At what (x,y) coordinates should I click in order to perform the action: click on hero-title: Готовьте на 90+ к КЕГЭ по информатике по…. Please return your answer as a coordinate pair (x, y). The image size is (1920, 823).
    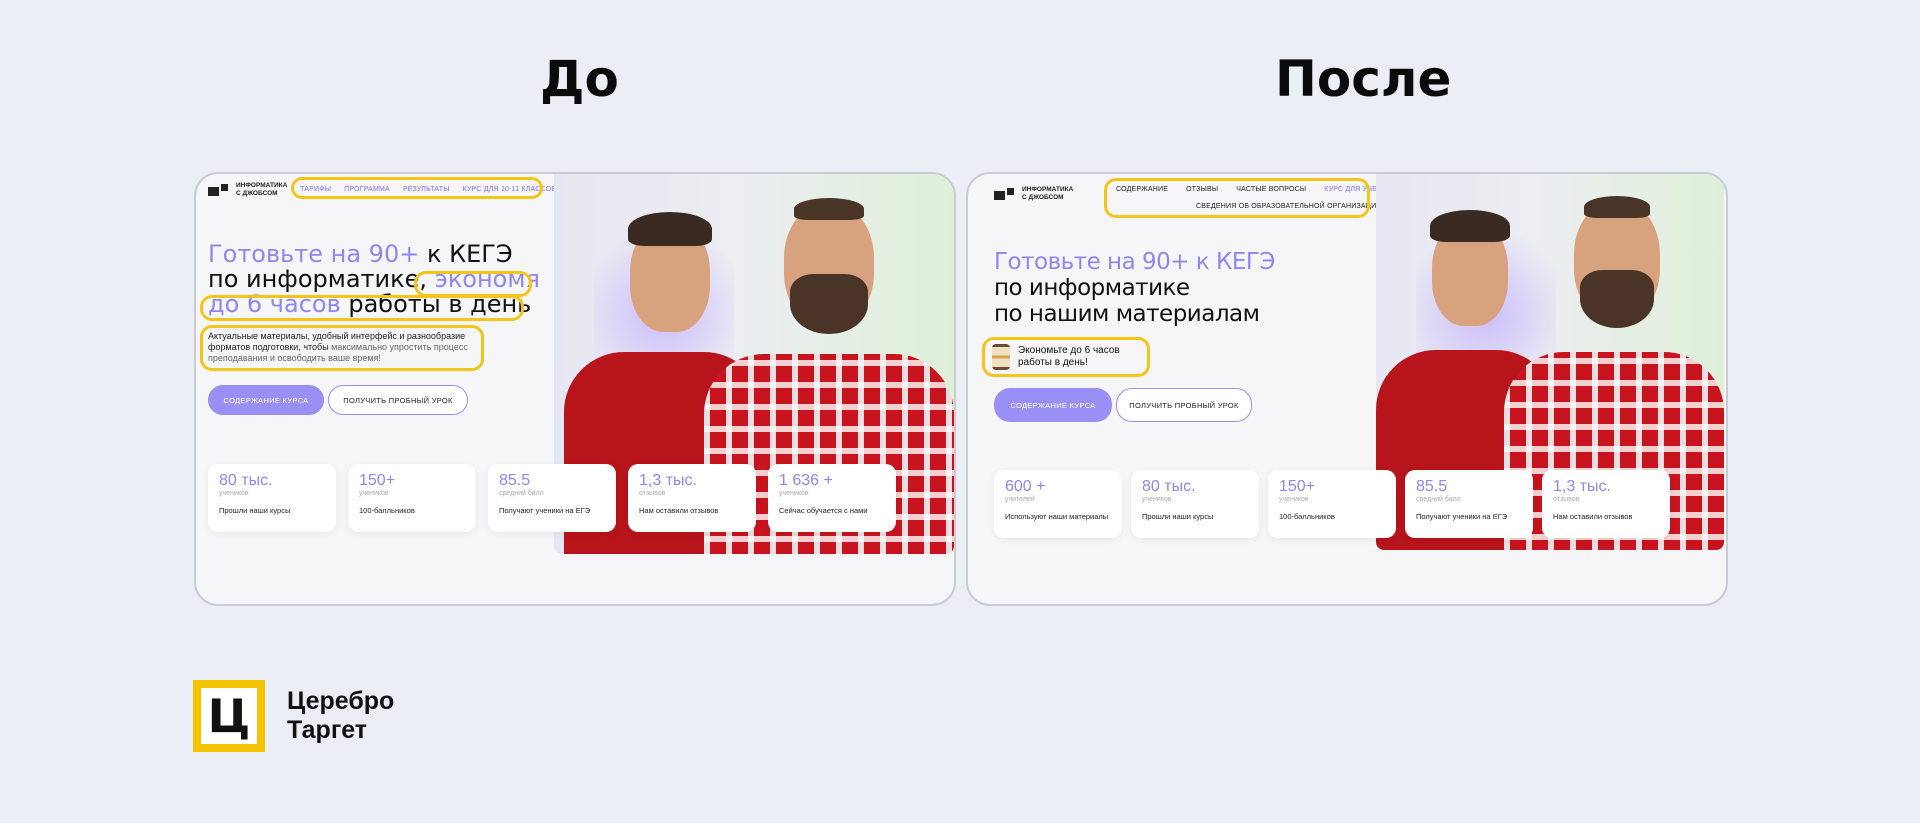
    Looking at the image, I should click on (1134, 288).